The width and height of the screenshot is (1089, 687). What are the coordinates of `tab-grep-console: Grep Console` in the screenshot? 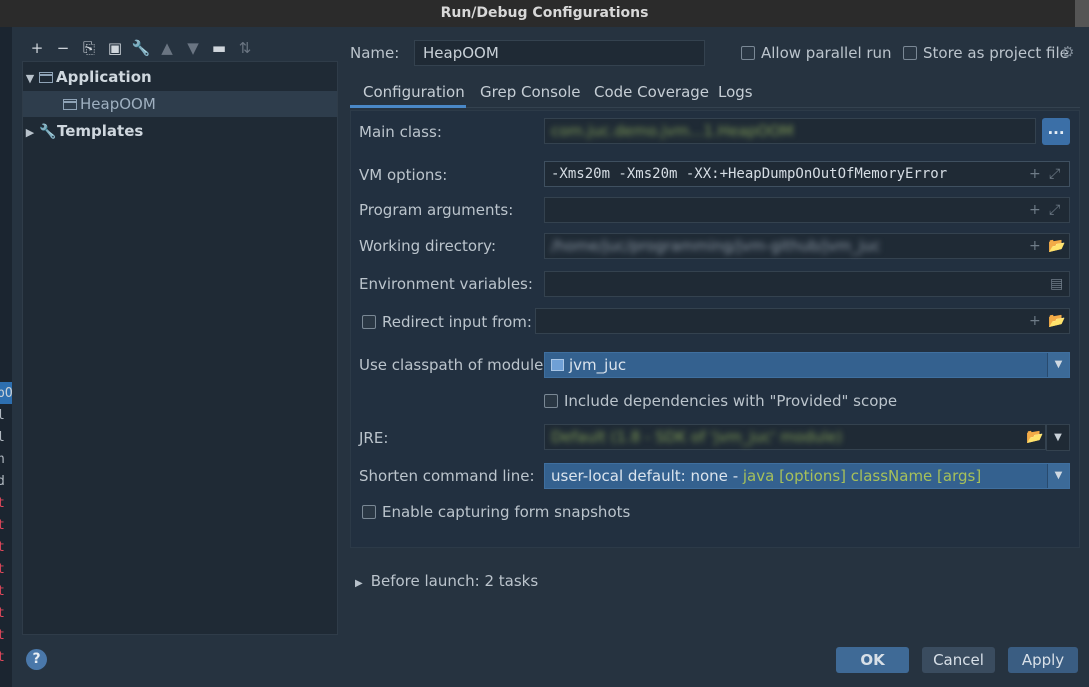 It's located at (530, 93).